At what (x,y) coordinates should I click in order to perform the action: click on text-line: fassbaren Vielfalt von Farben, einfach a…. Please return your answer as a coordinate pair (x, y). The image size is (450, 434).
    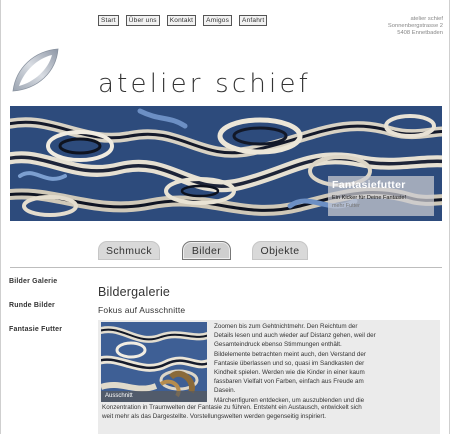
    Looking at the image, I should click on (289, 382).